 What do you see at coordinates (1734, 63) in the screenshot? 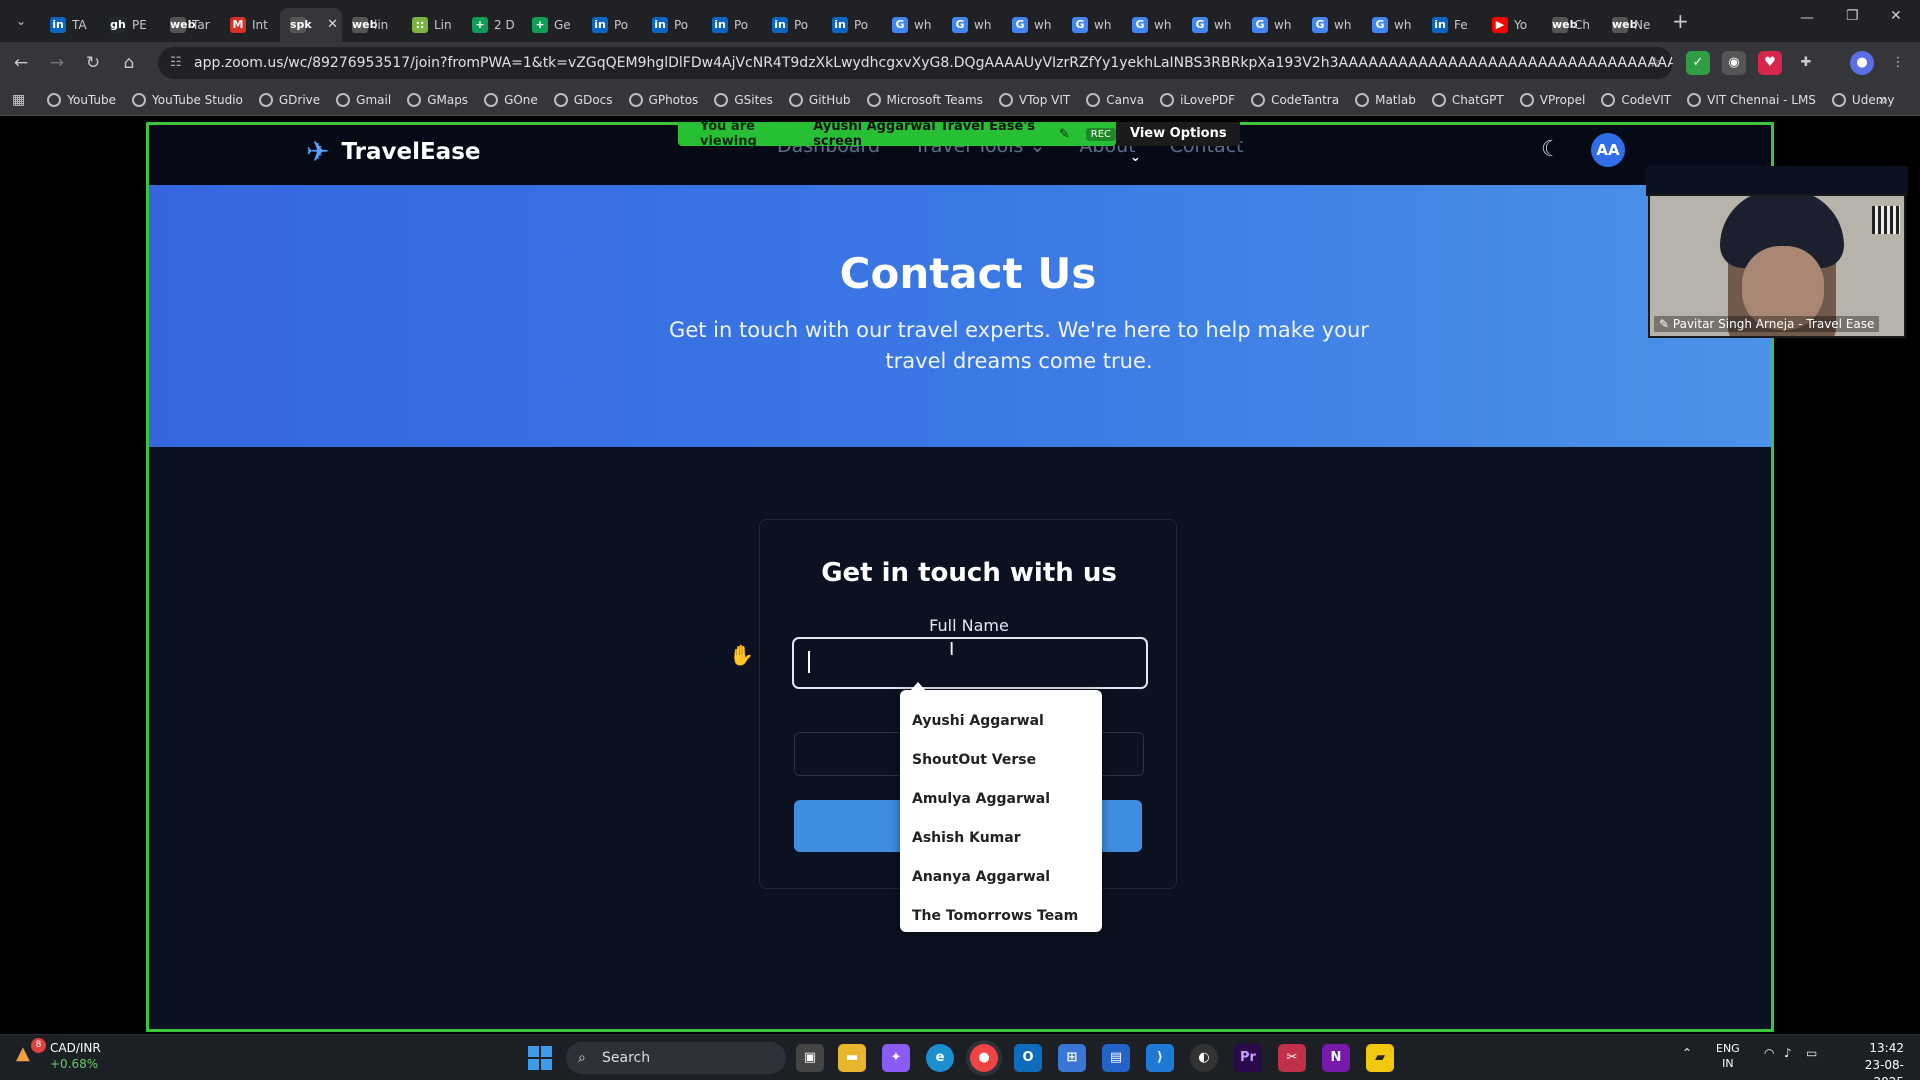
I see `extension-camera-icon: ◉` at bounding box center [1734, 63].